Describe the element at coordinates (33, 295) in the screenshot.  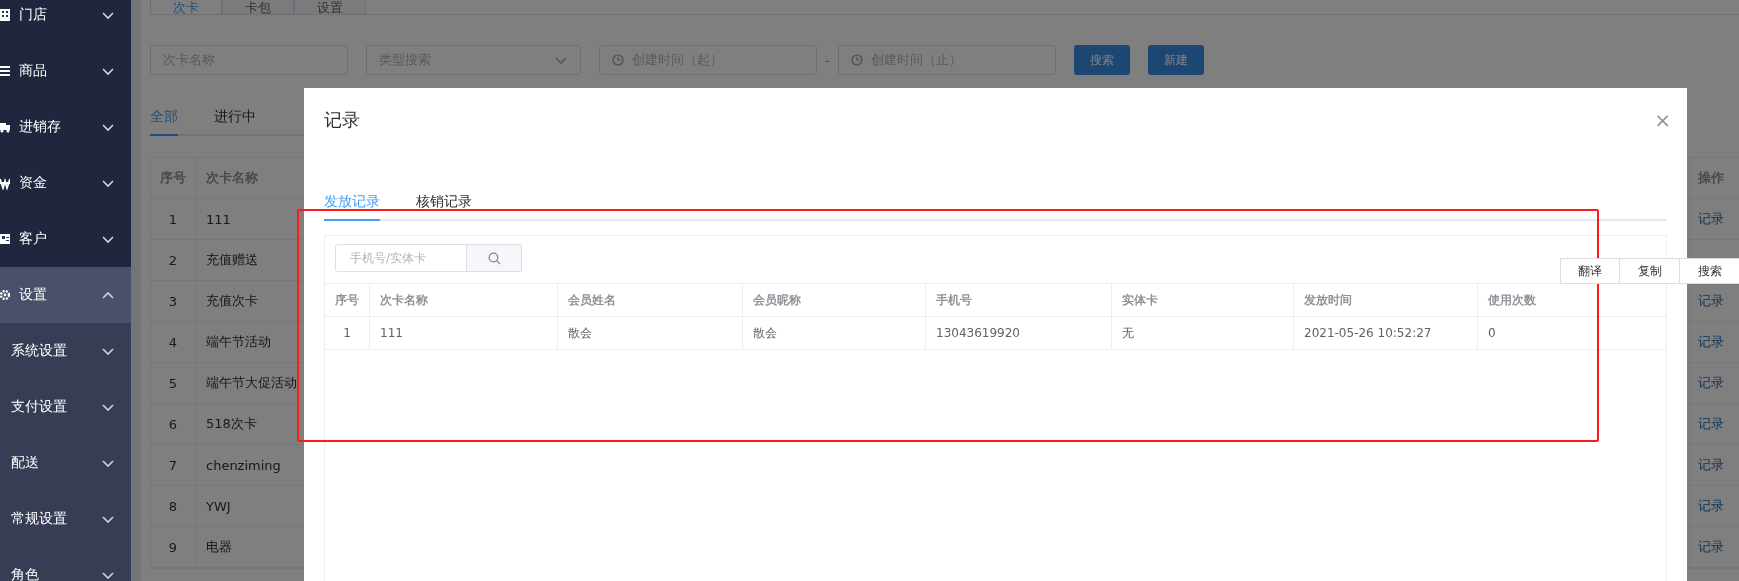
I see `menu-label: 设置` at that location.